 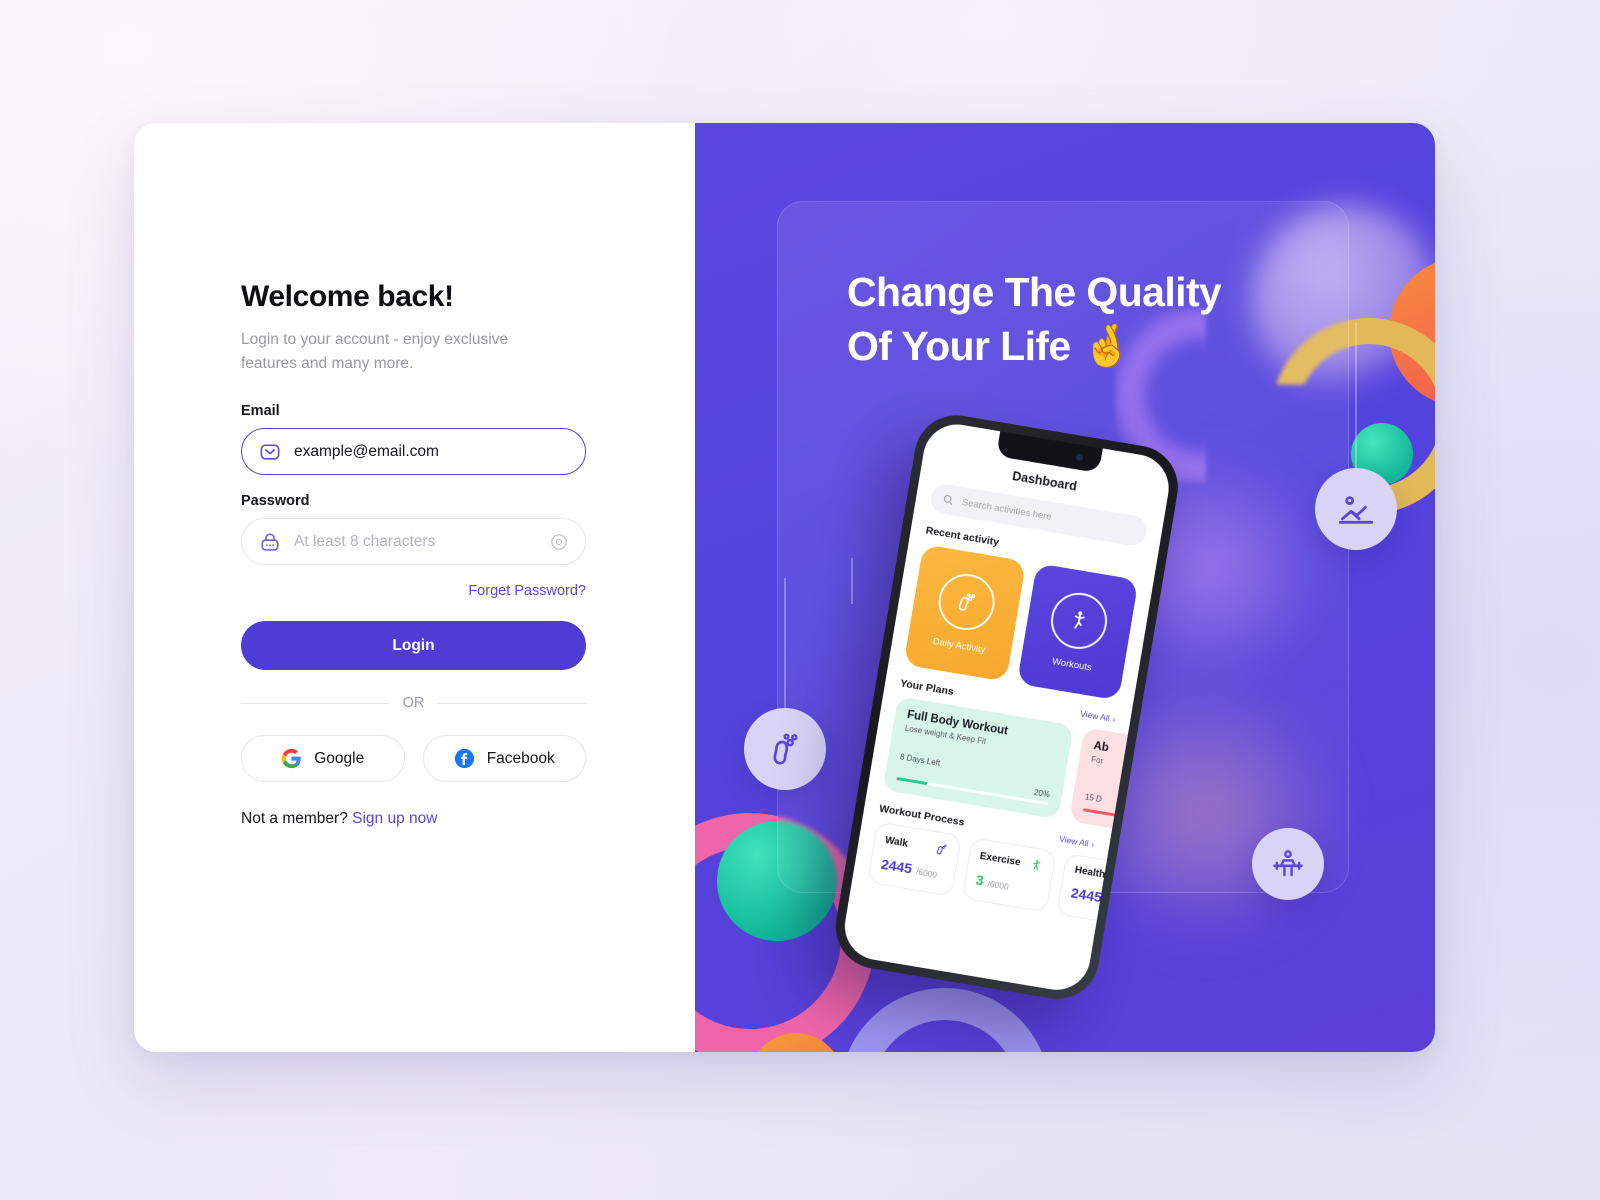 What do you see at coordinates (1072, 665) in the screenshot?
I see `workouts-label: Workouts` at bounding box center [1072, 665].